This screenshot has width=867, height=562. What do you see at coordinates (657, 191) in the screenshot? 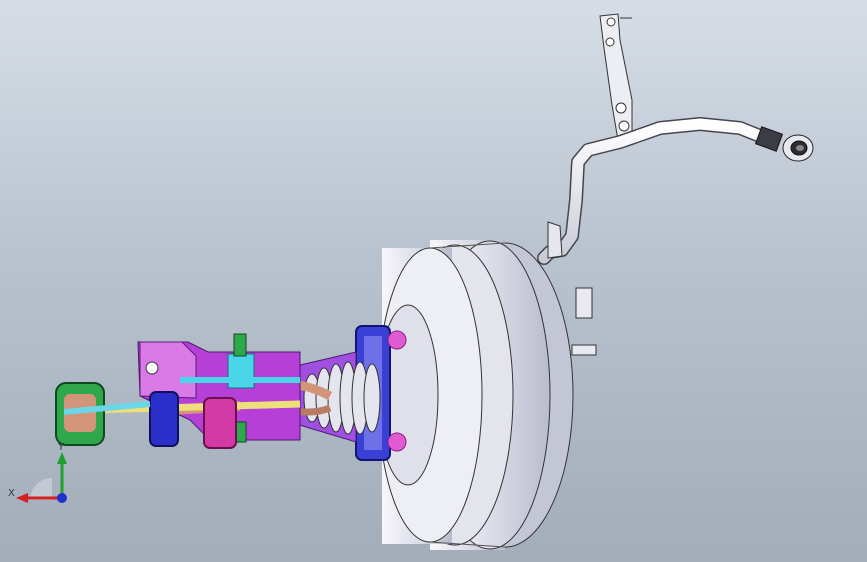
I see `vacuum-hose` at bounding box center [657, 191].